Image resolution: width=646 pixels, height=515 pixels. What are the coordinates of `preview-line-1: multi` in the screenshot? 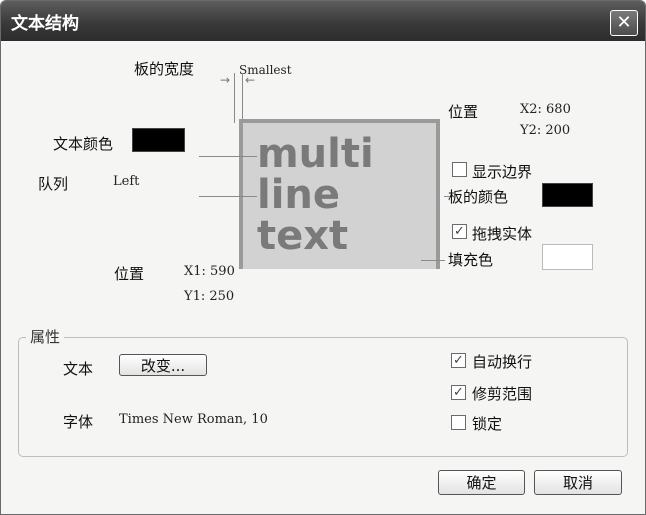 It's located at (315, 154).